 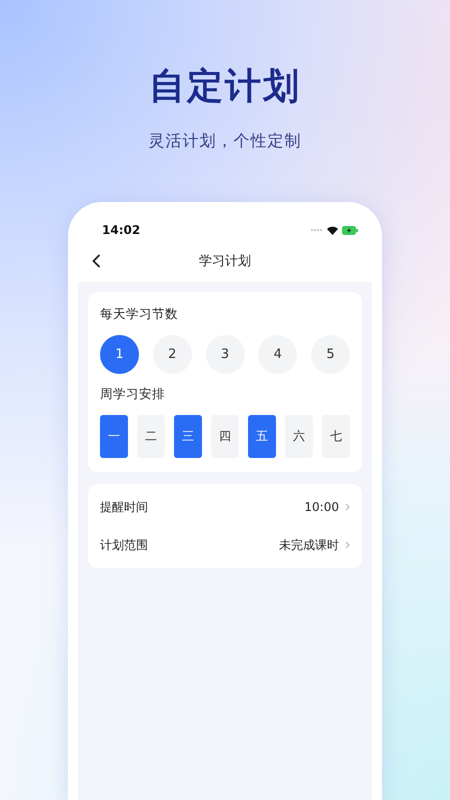 What do you see at coordinates (225, 436) in the screenshot?
I see `weekday-option: 四` at bounding box center [225, 436].